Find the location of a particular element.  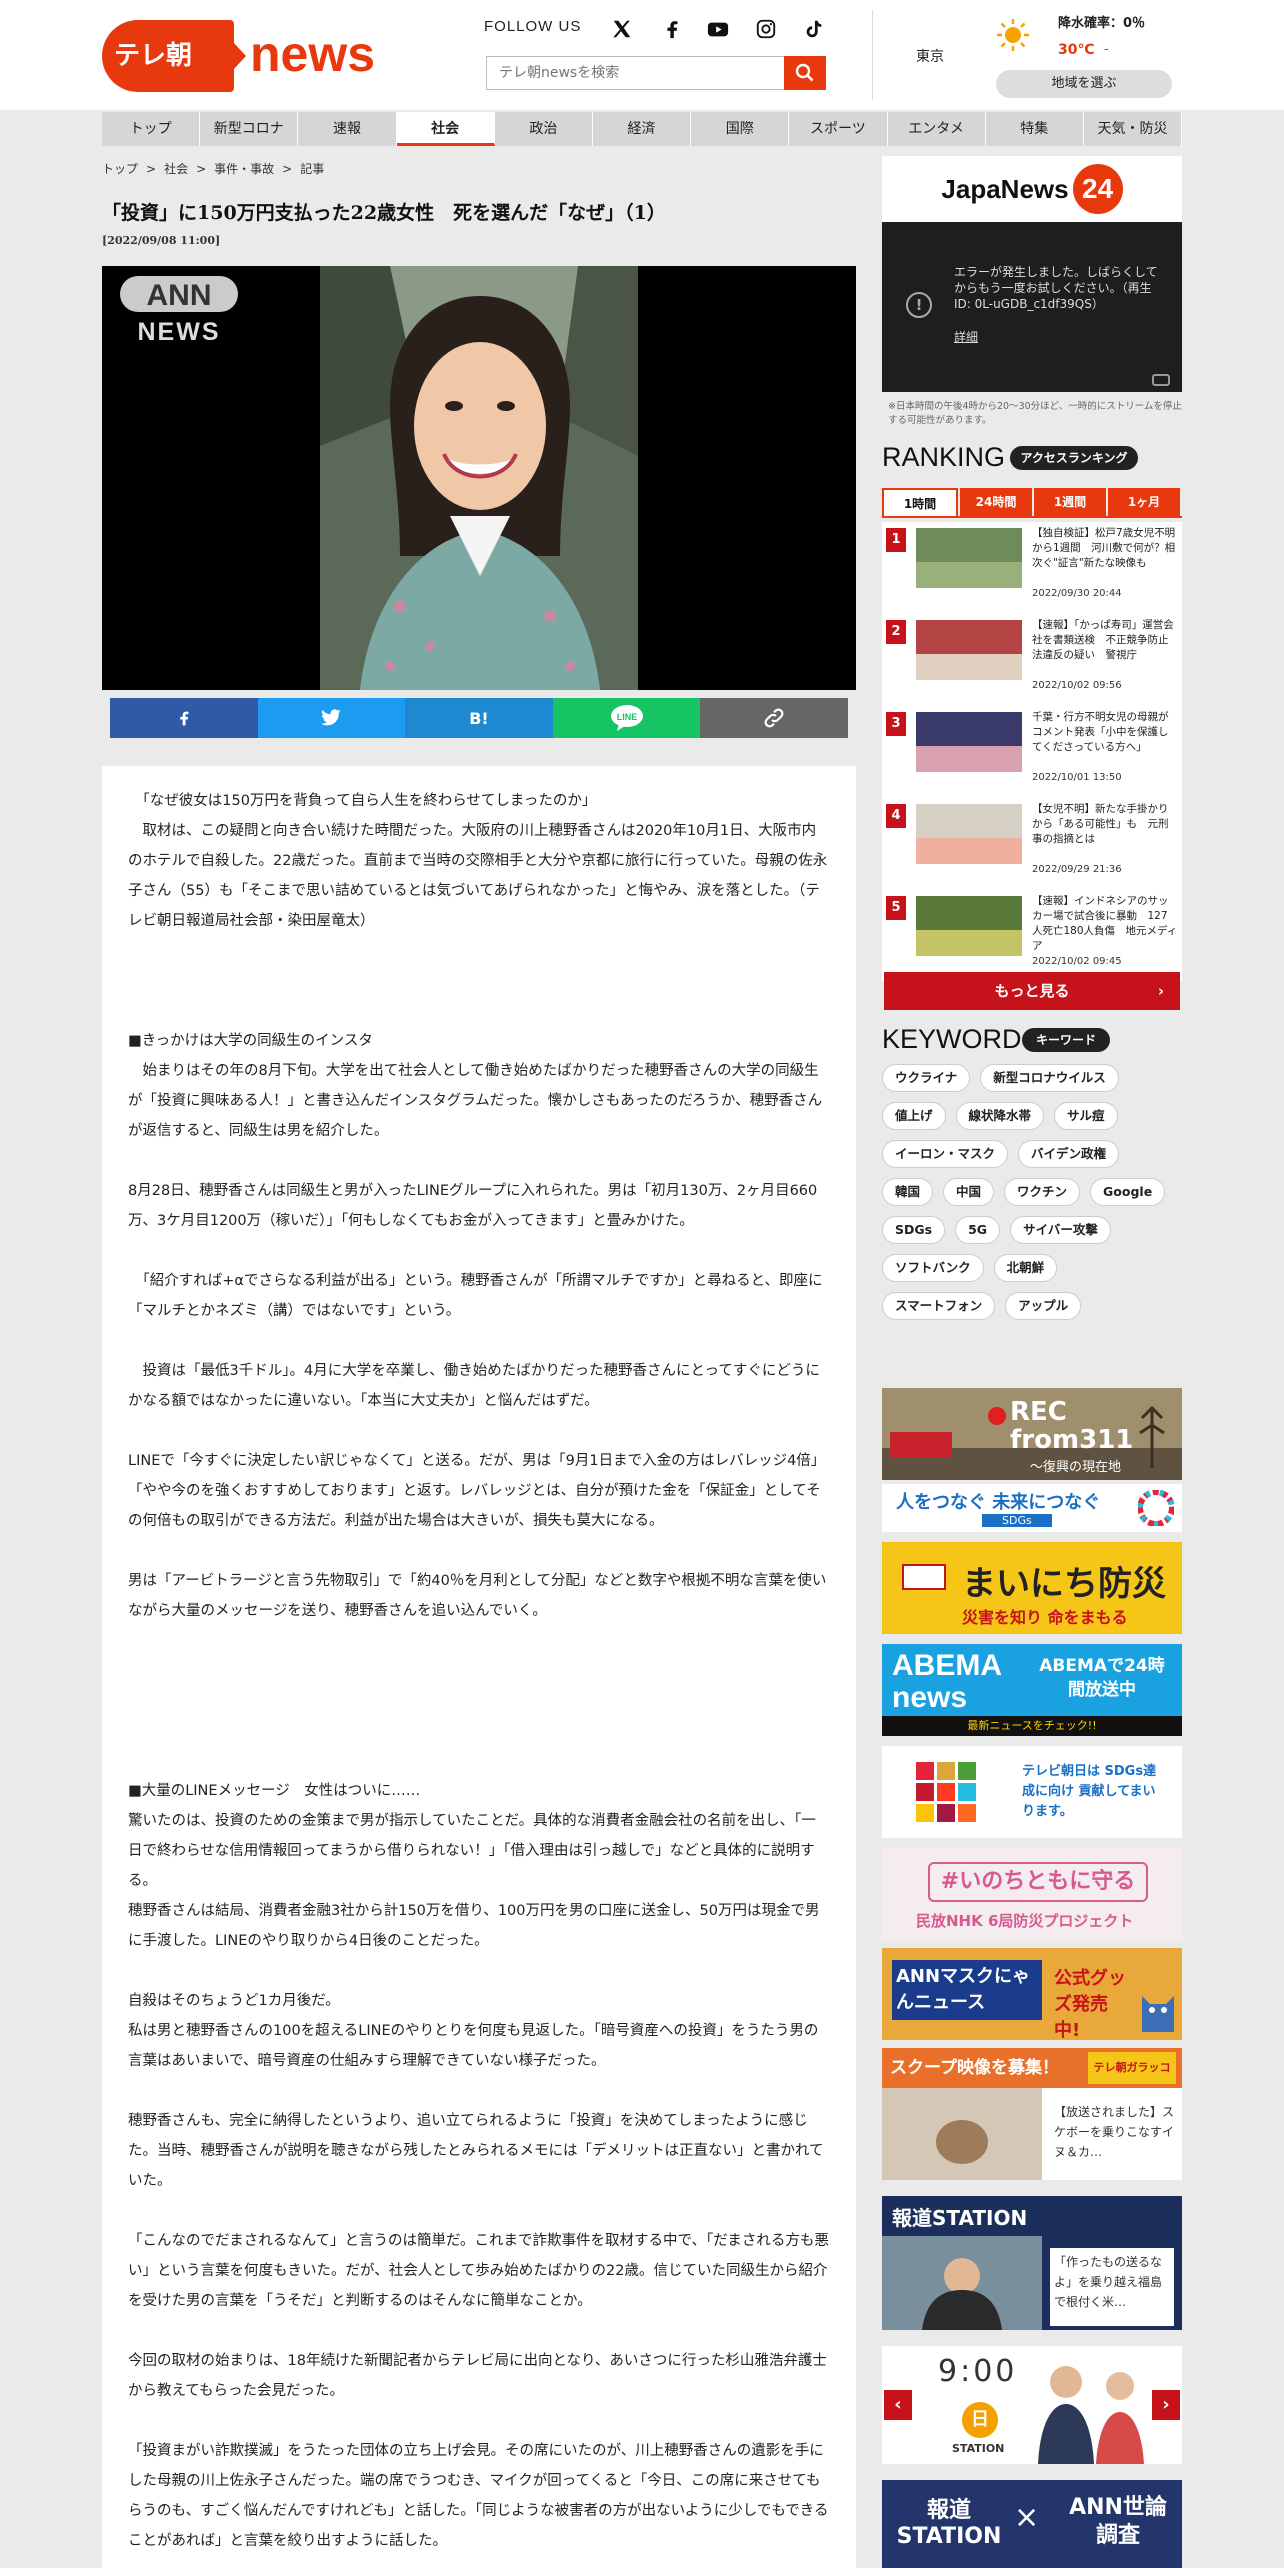

nav-item: 天気・防災 is located at coordinates (1133, 129).